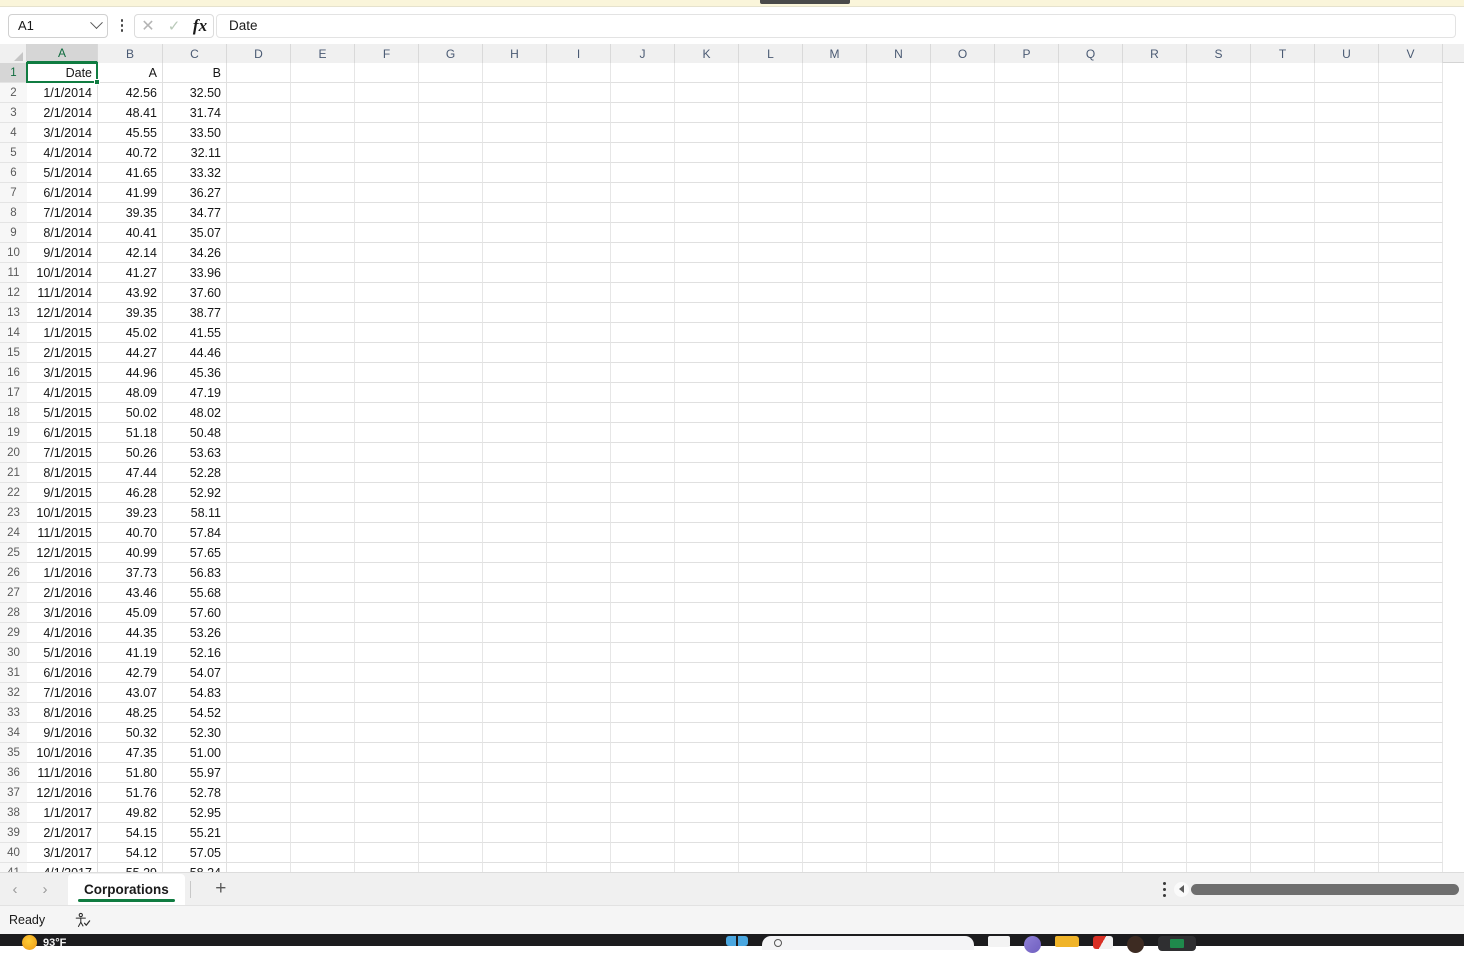  I want to click on cell-C11: 33.96, so click(195, 273).